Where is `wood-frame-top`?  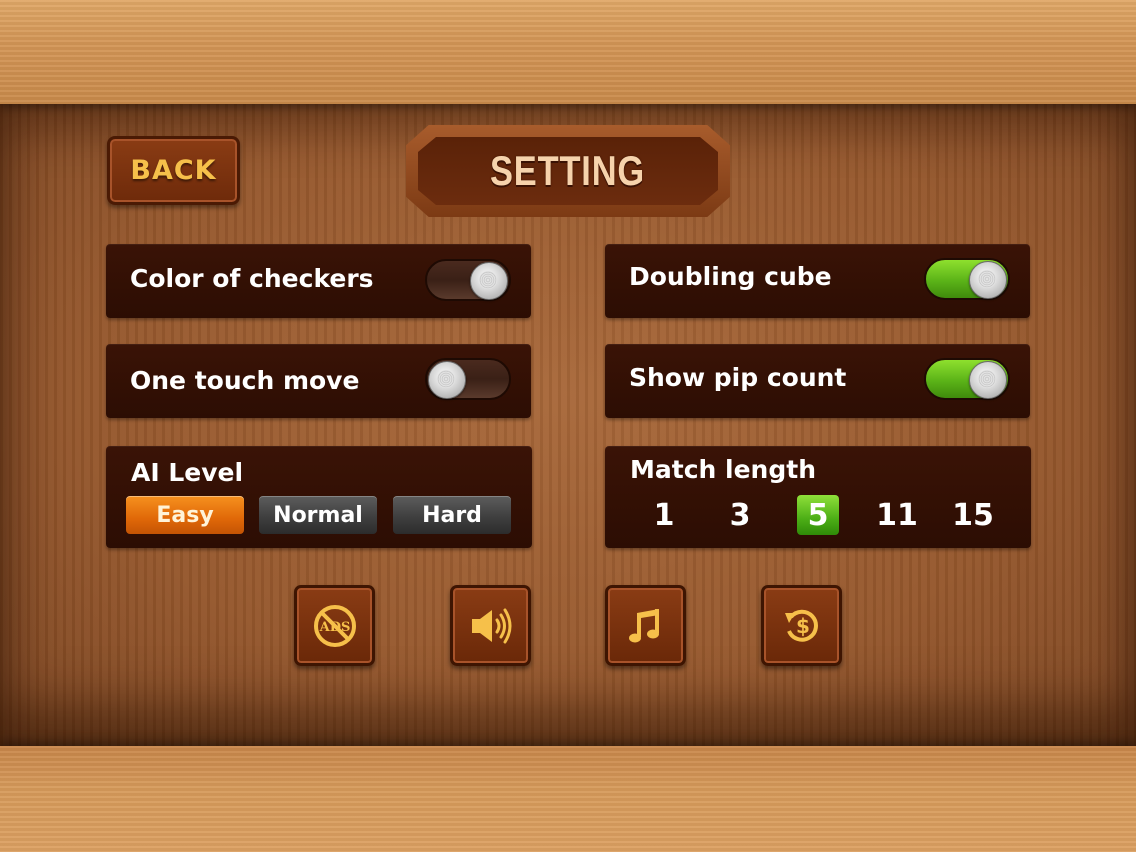
wood-frame-top is located at coordinates (568, 52).